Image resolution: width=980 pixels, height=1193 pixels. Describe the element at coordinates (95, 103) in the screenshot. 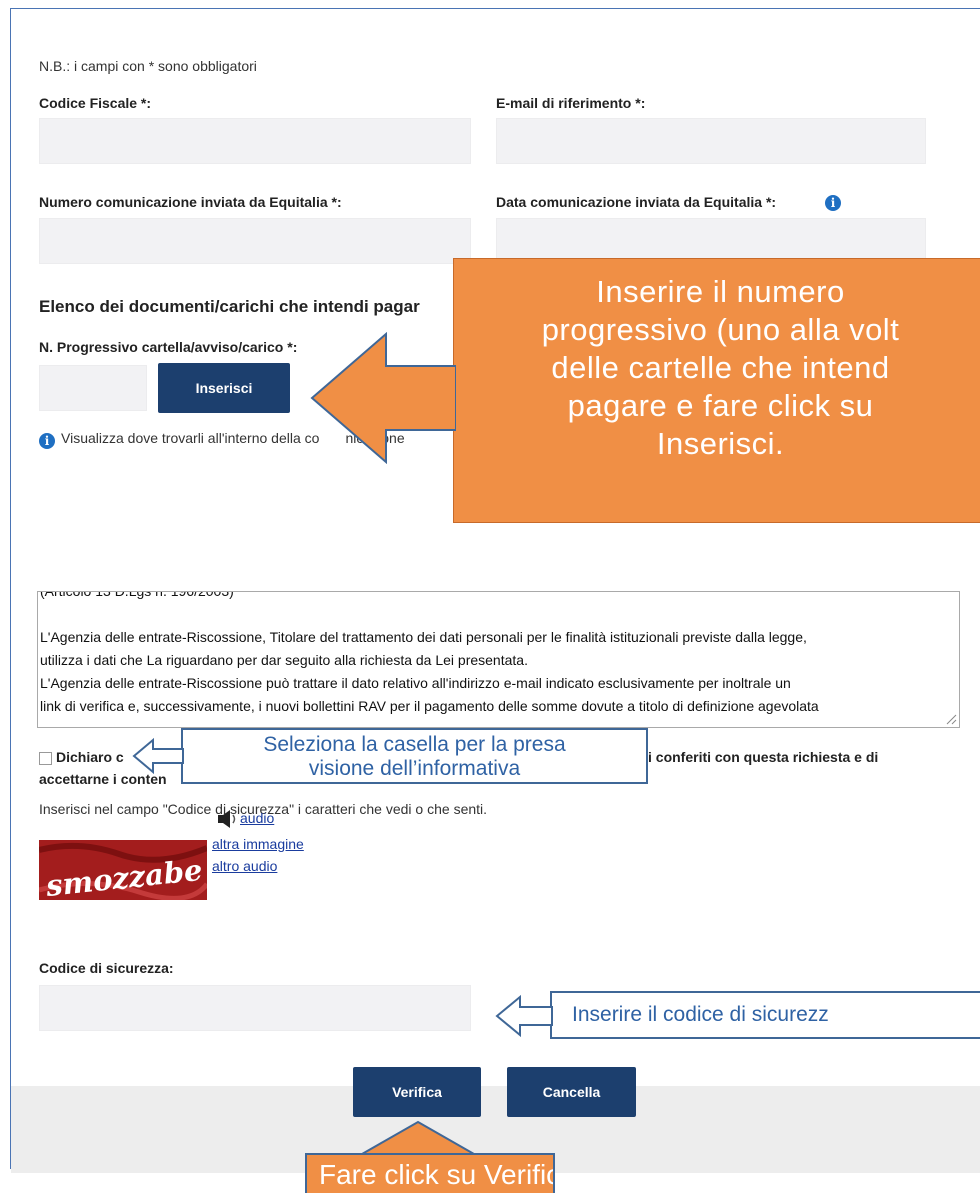

I see `codice-fiscale-label: Codice Fiscale *:` at that location.